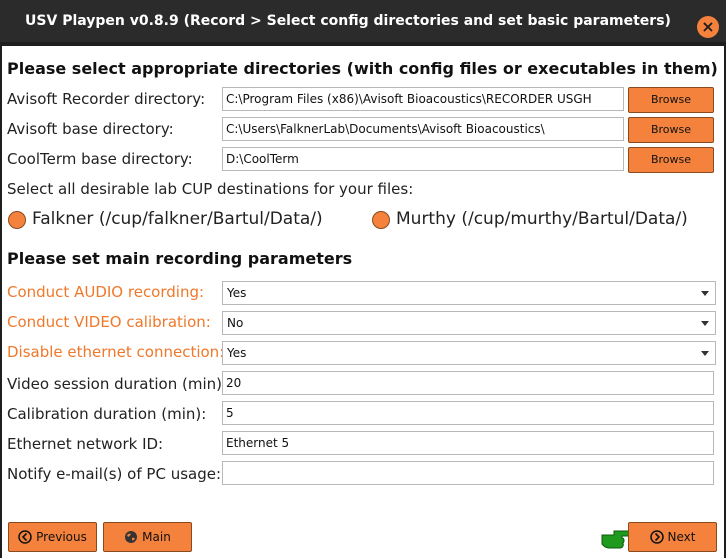 The width and height of the screenshot is (726, 558). What do you see at coordinates (468, 473) in the screenshot?
I see `notify-email-field` at bounding box center [468, 473].